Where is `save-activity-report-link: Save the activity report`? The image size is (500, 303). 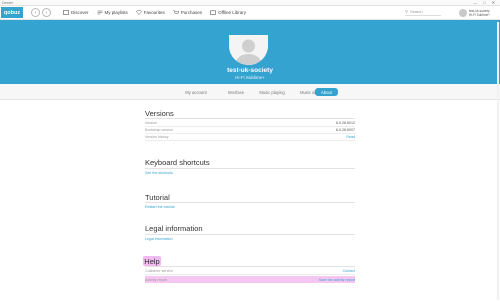 save-activity-report-link: Save the activity report is located at coordinates (336, 280).